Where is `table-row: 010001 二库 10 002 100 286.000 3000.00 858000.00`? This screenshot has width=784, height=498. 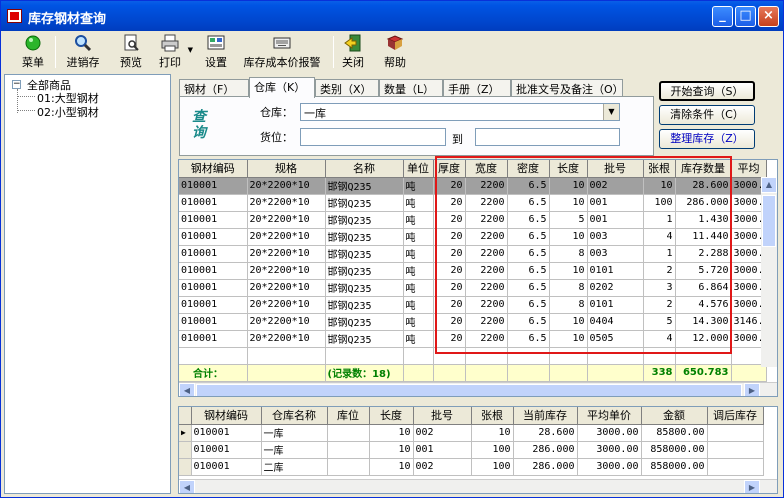
table-row: 010001 二库 10 002 100 286.000 3000.00 858000.00 is located at coordinates (471, 467).